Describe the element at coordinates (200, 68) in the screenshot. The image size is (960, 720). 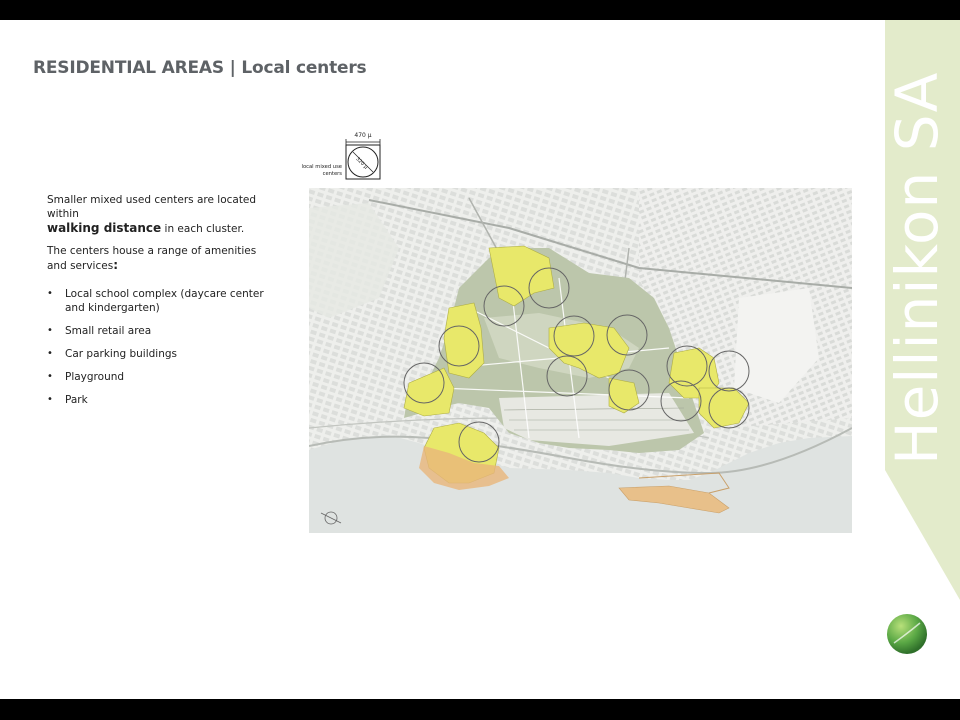
I see `slide-title: RESIDENTIAL AREAS | Local centers` at that location.